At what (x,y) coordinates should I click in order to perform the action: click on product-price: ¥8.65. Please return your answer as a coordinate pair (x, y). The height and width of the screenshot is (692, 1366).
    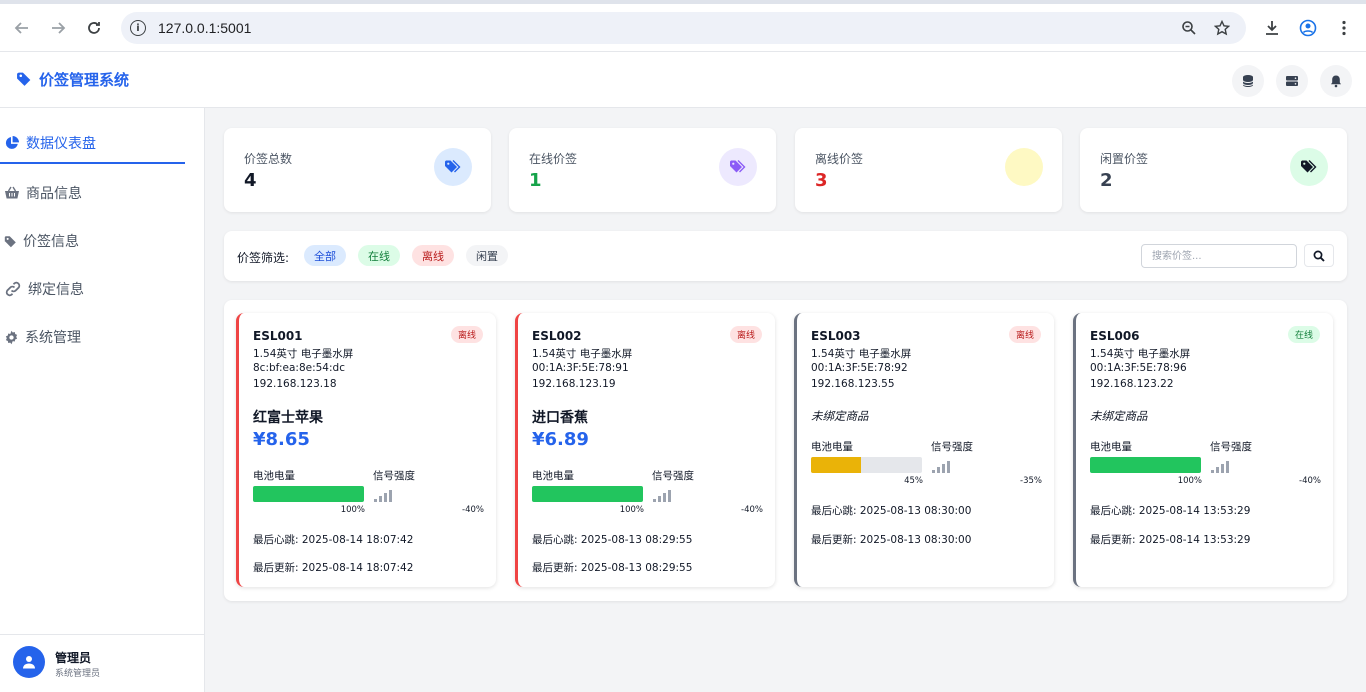
    Looking at the image, I should click on (281, 439).